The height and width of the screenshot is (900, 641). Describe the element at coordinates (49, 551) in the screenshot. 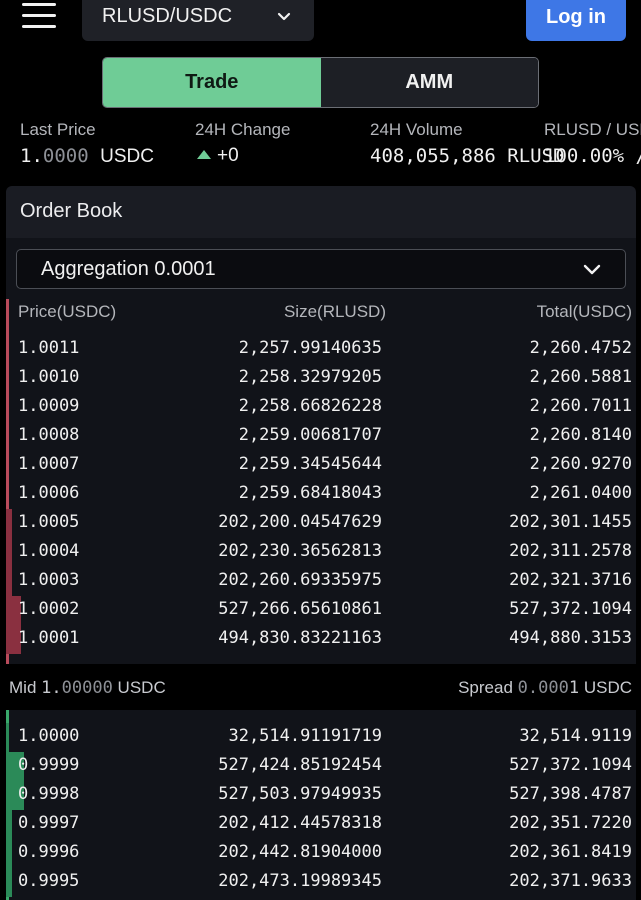

I see `ask-price: 1.0004` at that location.